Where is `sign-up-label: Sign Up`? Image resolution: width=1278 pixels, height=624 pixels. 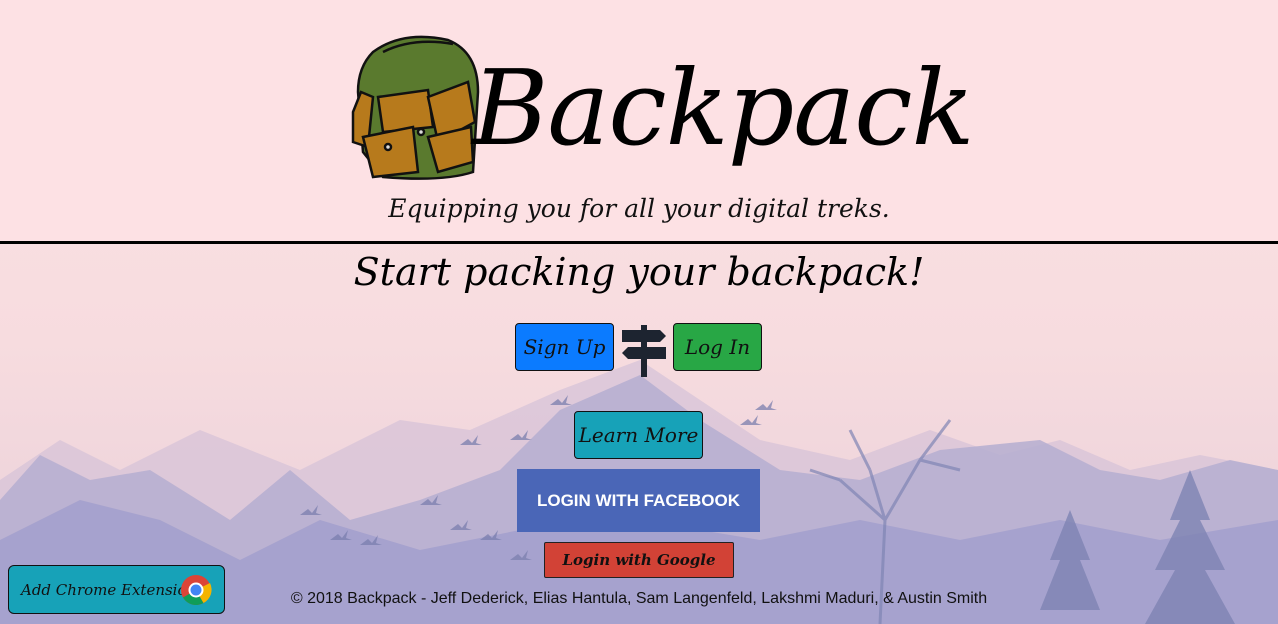 sign-up-label: Sign Up is located at coordinates (564, 347).